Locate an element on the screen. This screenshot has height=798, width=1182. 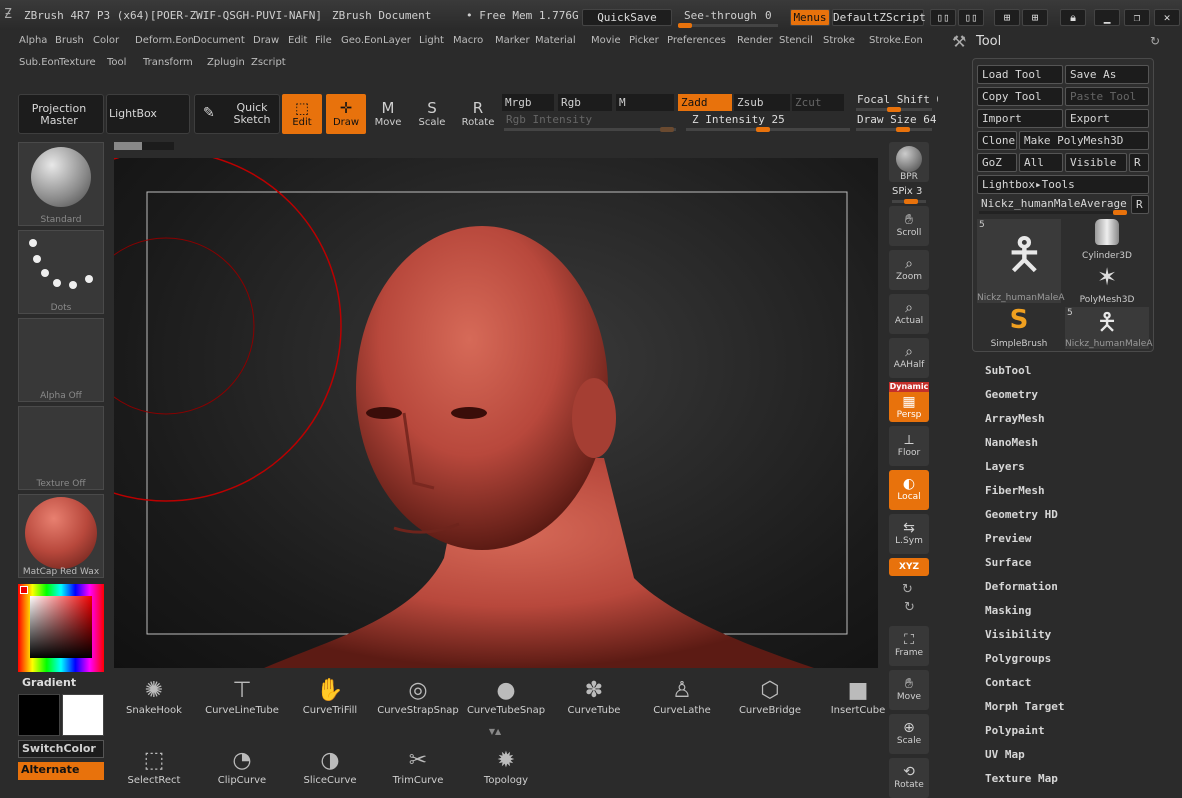
menu-file: File is located at coordinates (323, 41).